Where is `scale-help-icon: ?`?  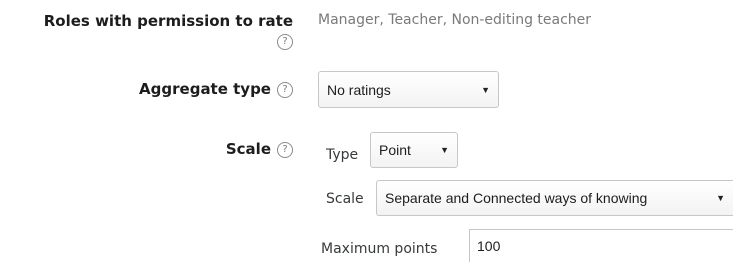
scale-help-icon: ? is located at coordinates (285, 149).